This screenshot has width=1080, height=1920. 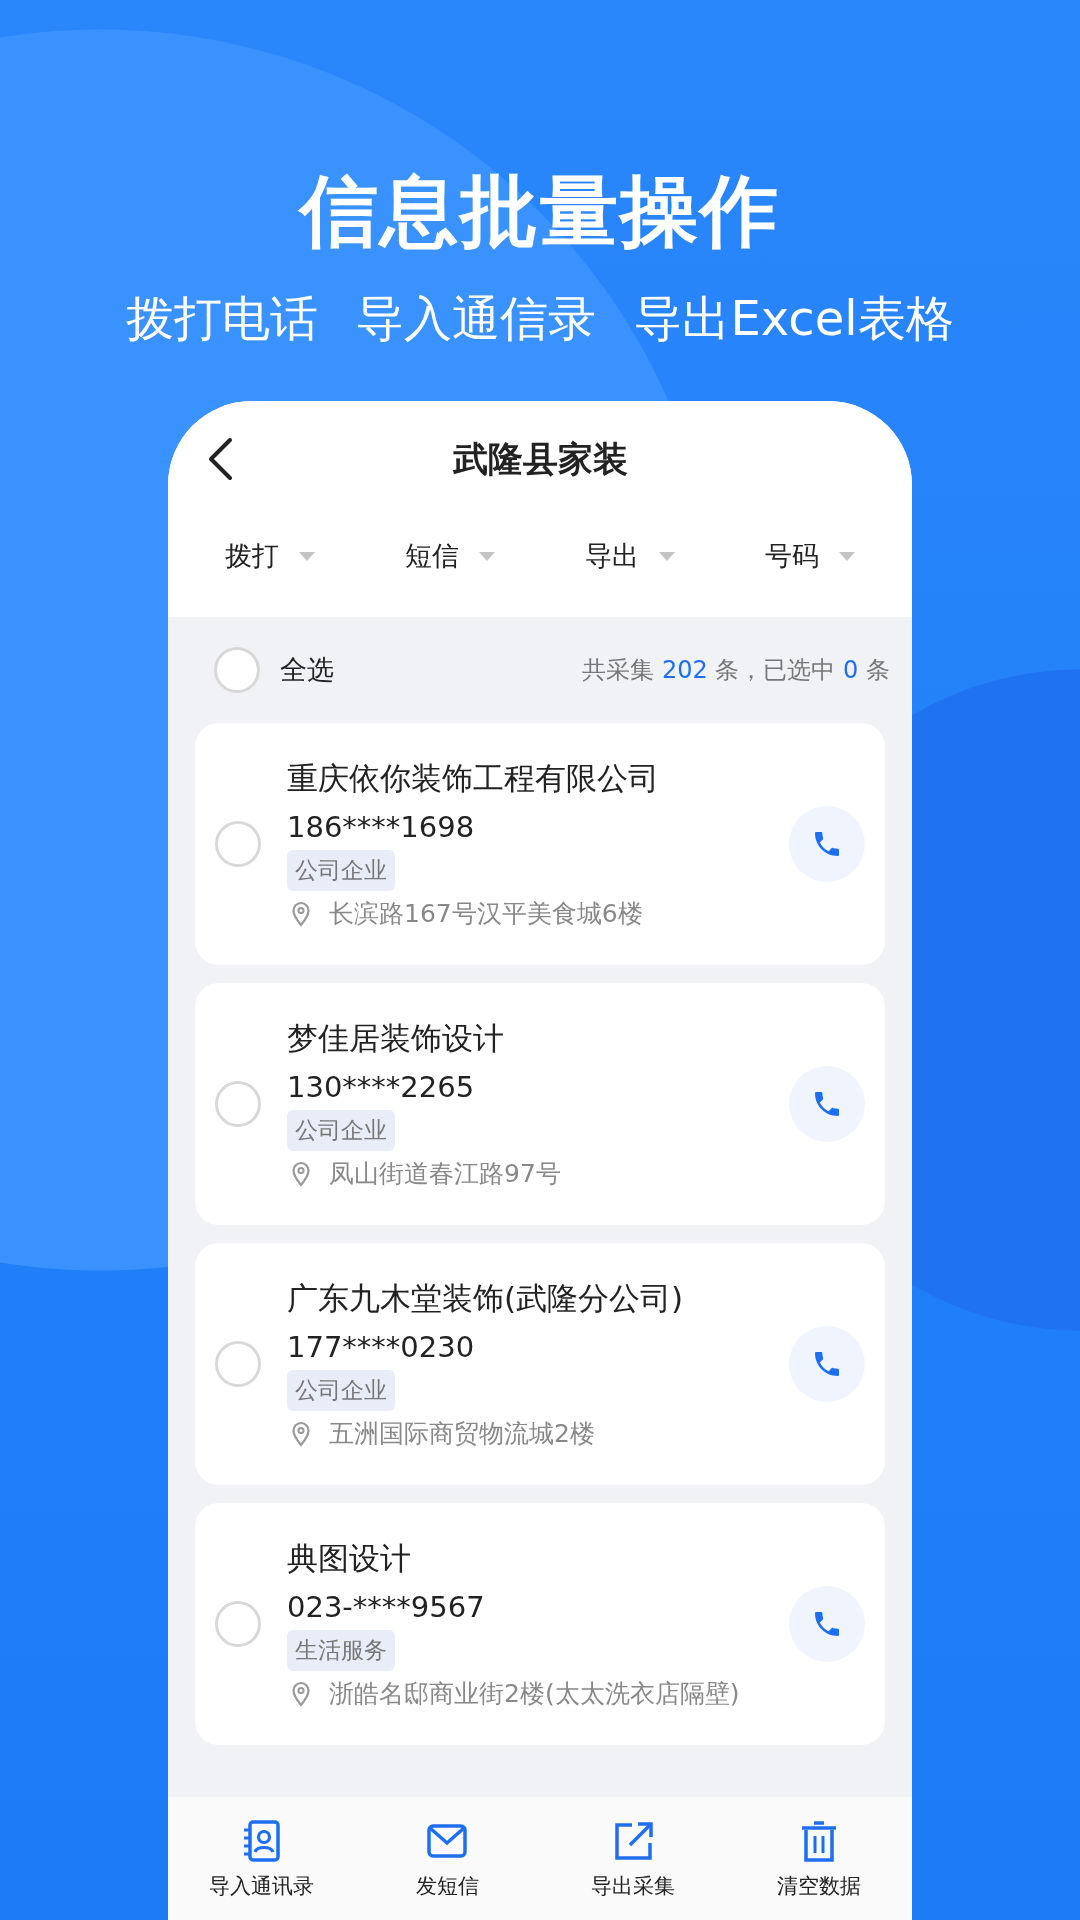 What do you see at coordinates (396, 1038) in the screenshot?
I see `contact-name: 梦佳居装饰设计` at bounding box center [396, 1038].